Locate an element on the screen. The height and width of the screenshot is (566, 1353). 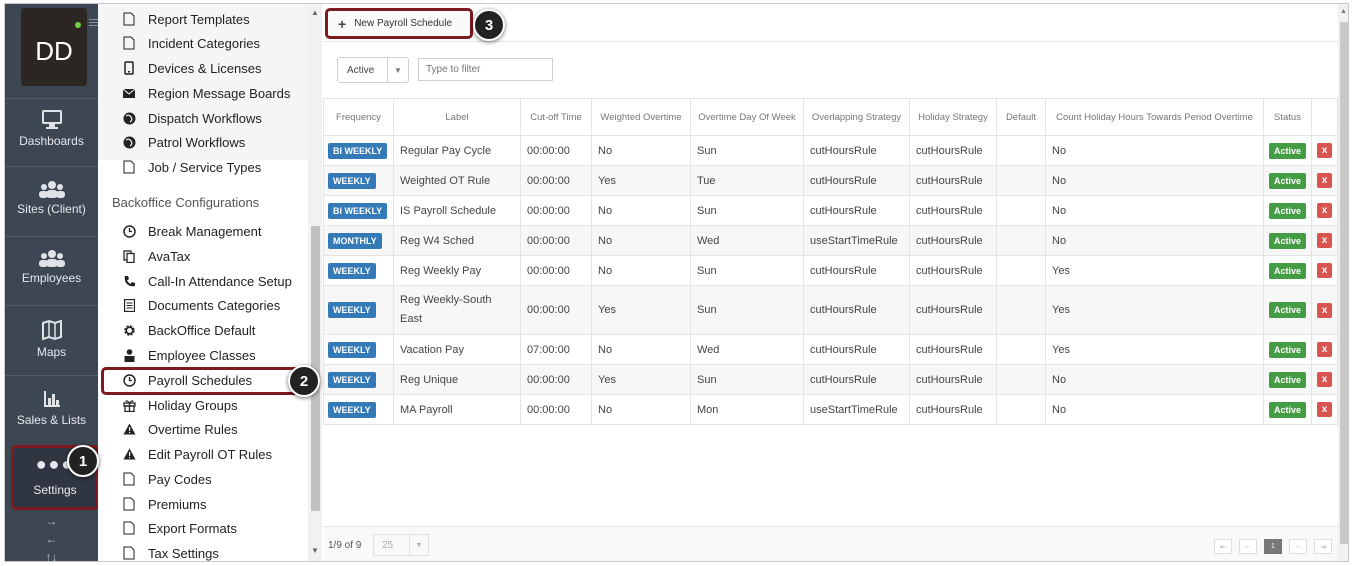
menu-toggle-icon is located at coordinates (93, 23).